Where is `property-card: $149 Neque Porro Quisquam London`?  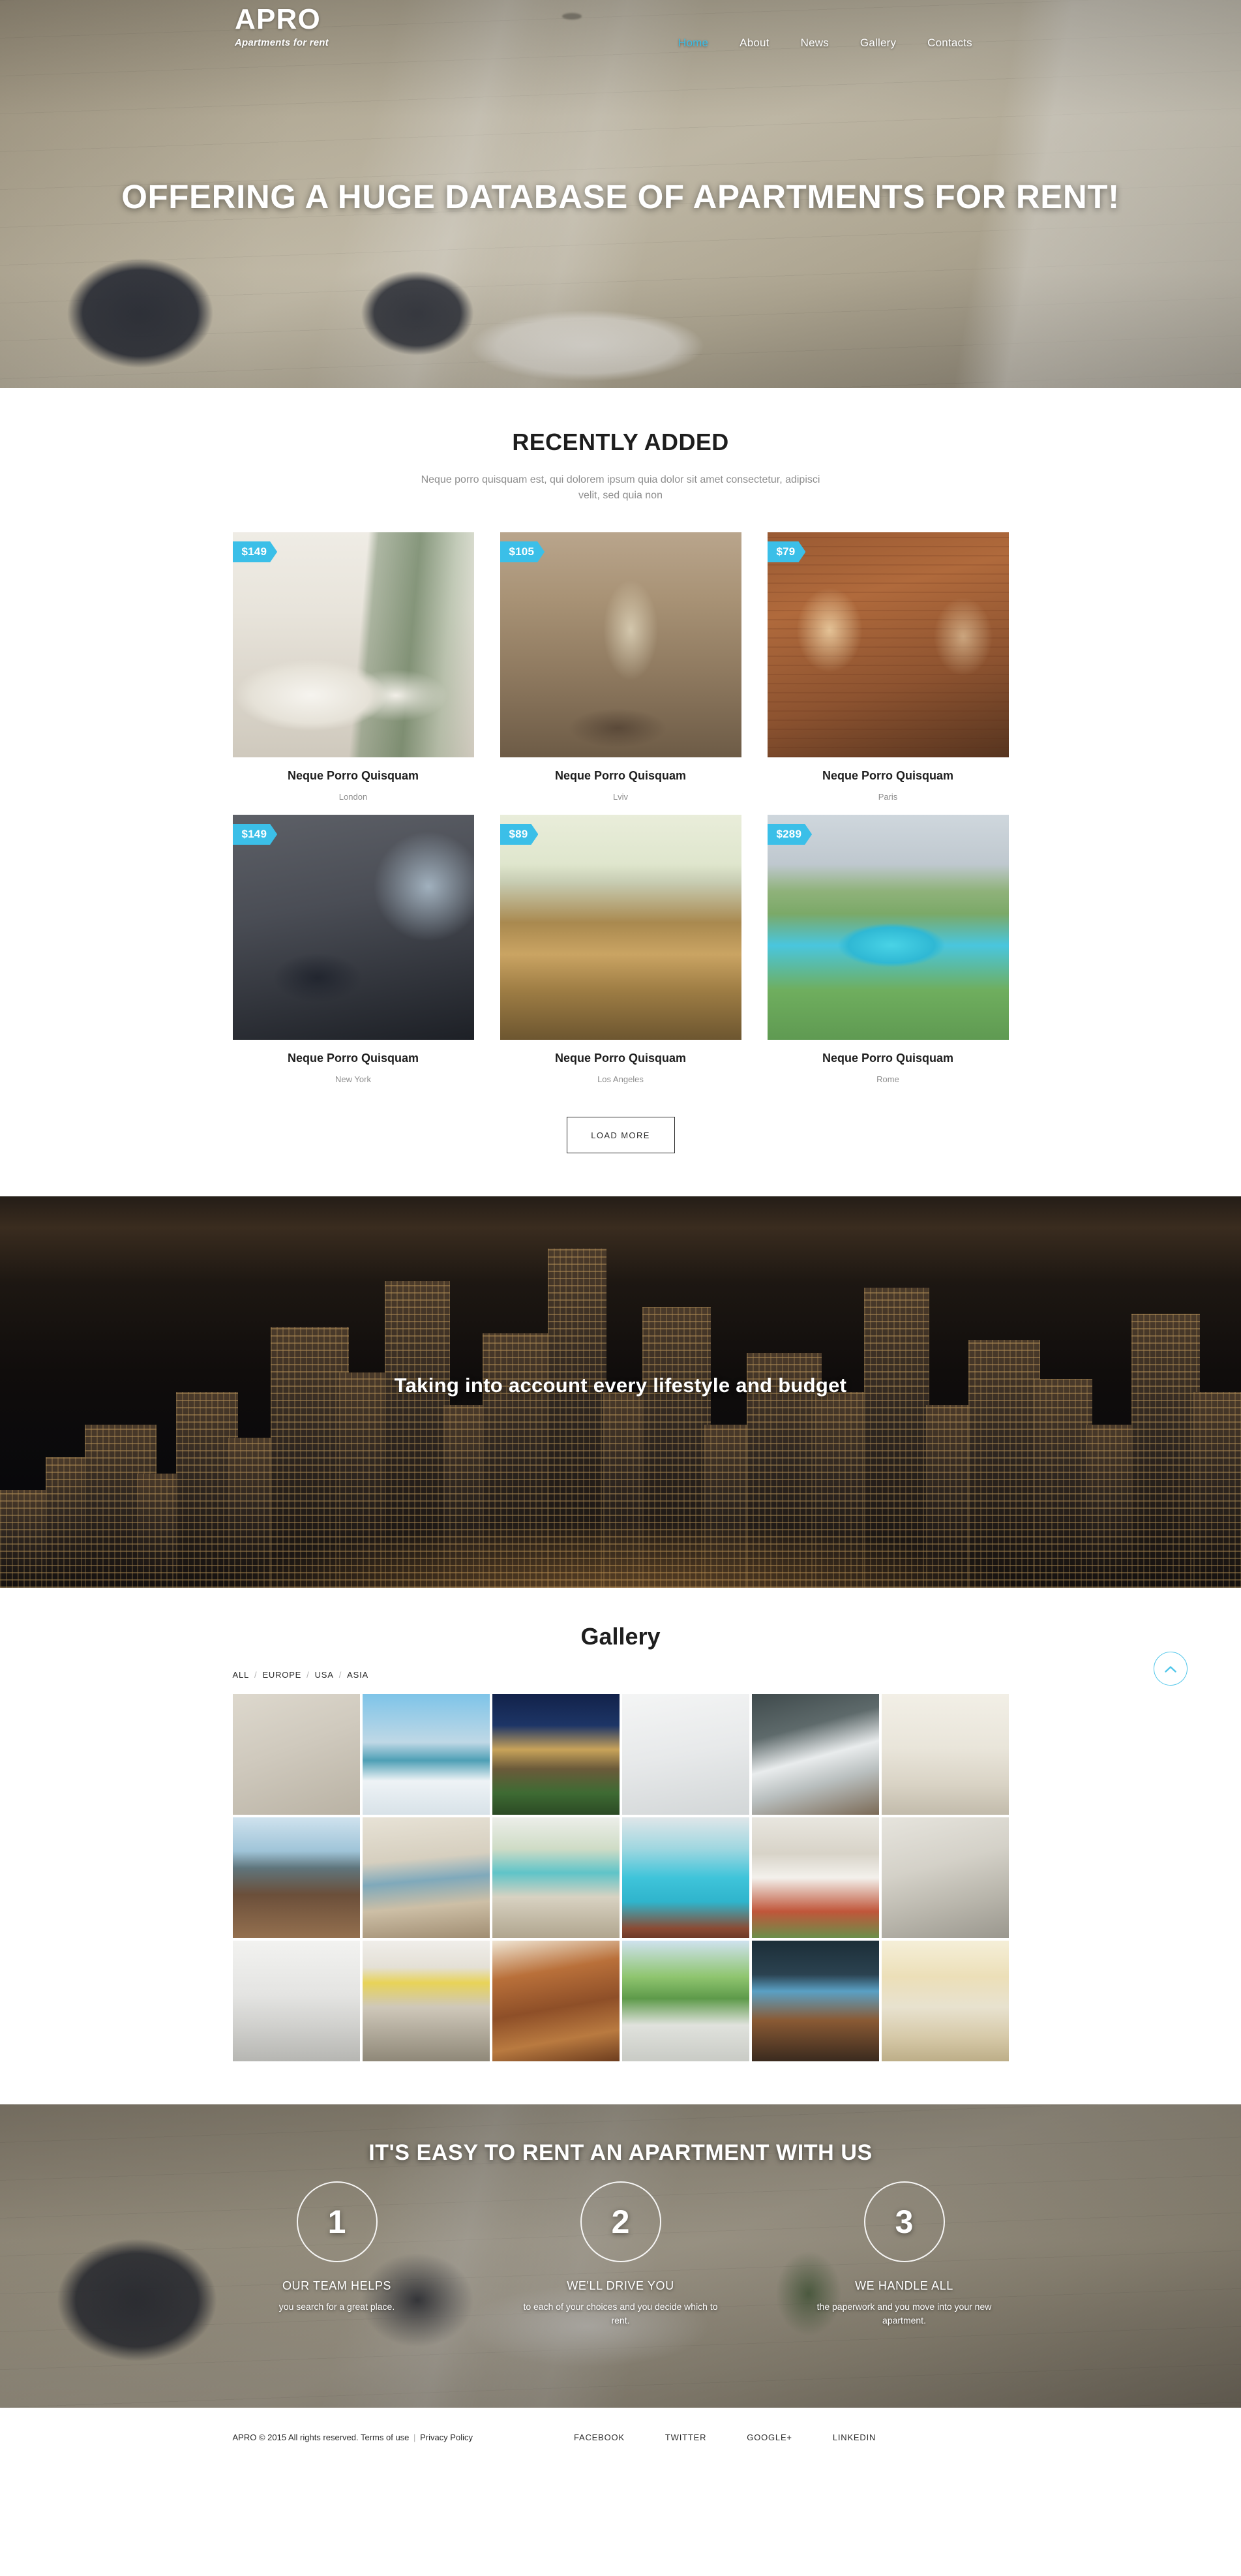 property-card: $149 Neque Porro Quisquam London is located at coordinates (353, 667).